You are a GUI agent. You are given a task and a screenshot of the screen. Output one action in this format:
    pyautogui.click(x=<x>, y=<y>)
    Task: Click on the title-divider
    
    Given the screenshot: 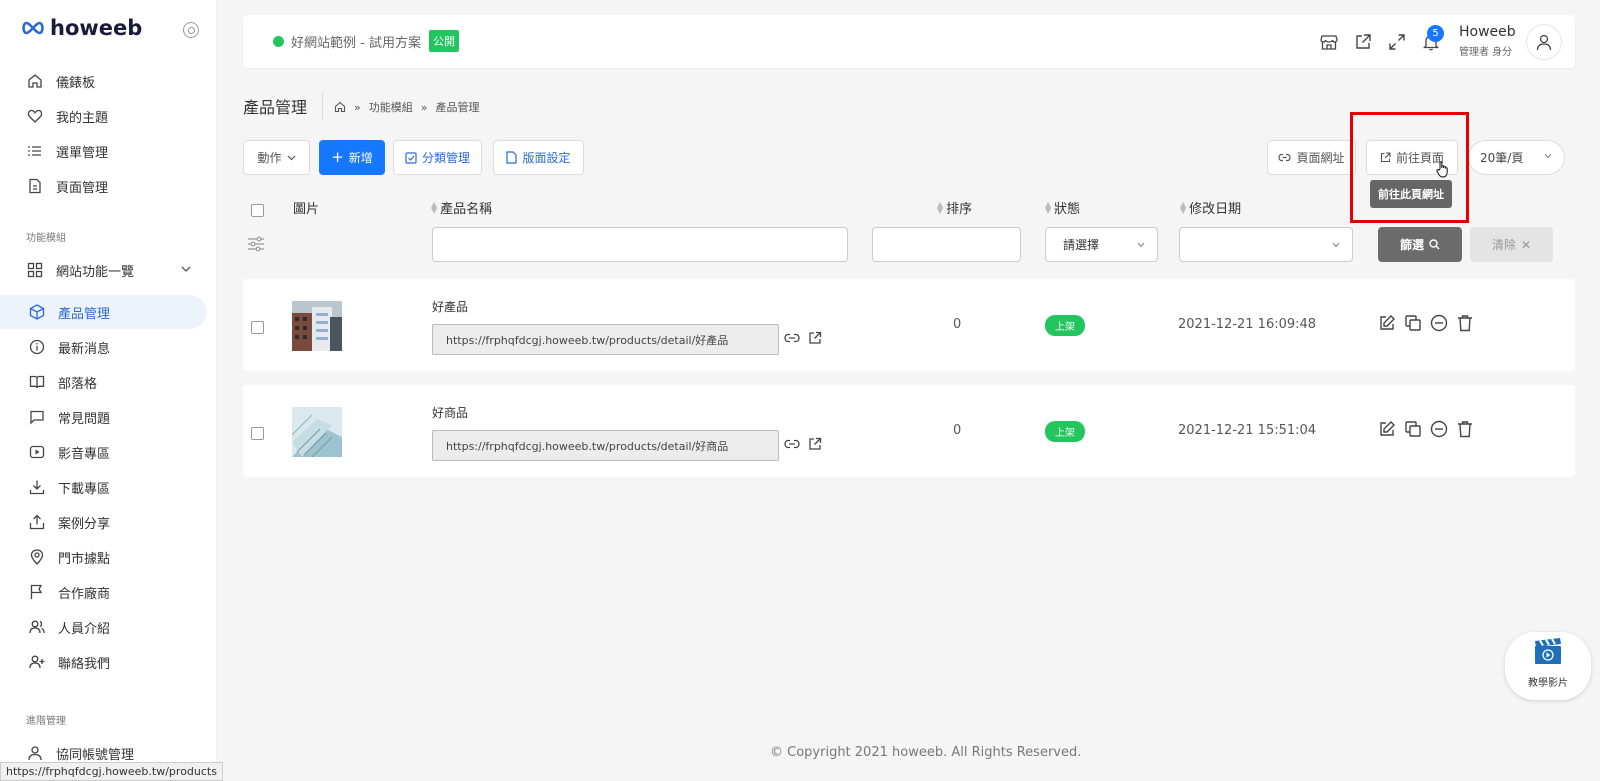 What is the action you would take?
    pyautogui.click(x=322, y=106)
    